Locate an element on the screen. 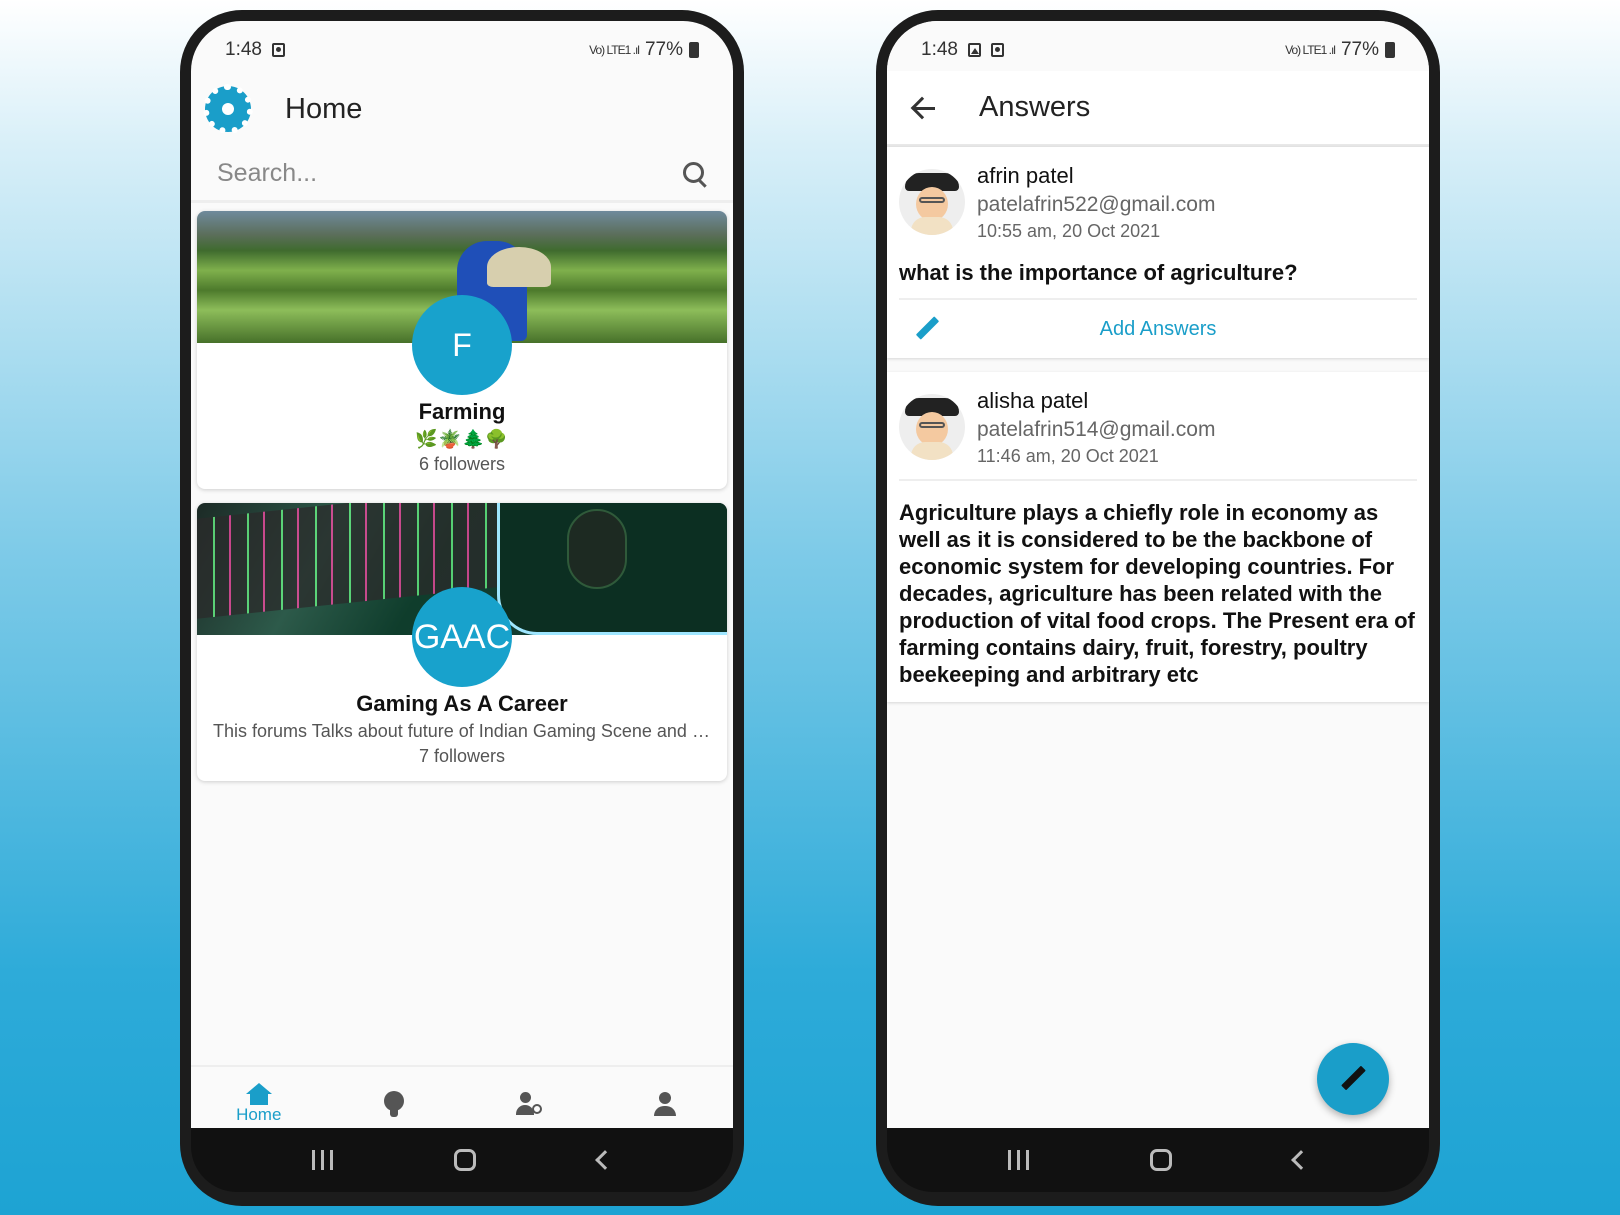 This screenshot has width=1620, height=1215. forum-avatar: GAAC is located at coordinates (462, 637).